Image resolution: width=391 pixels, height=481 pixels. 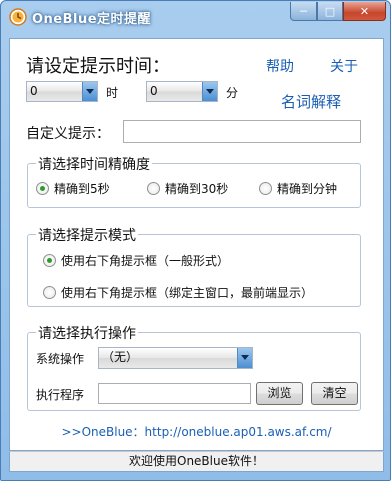 I want to click on custom-prompt-input, so click(x=242, y=131).